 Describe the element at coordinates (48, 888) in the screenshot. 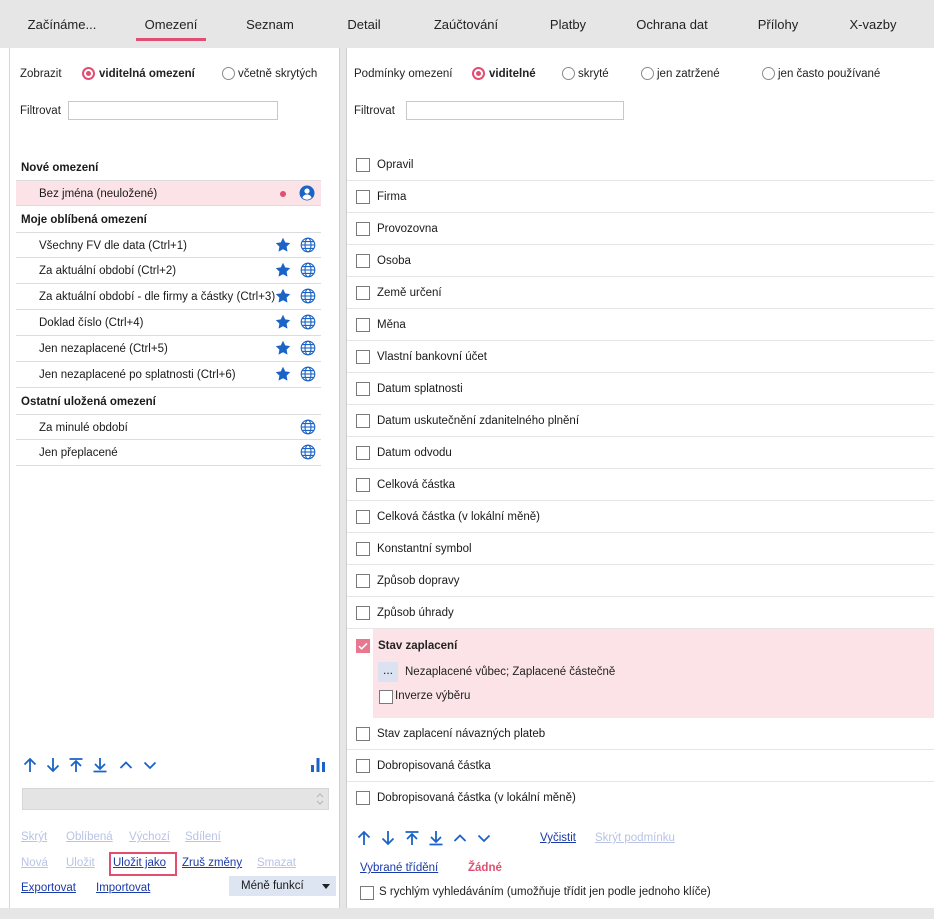

I see `export-link: Exportovat` at that location.